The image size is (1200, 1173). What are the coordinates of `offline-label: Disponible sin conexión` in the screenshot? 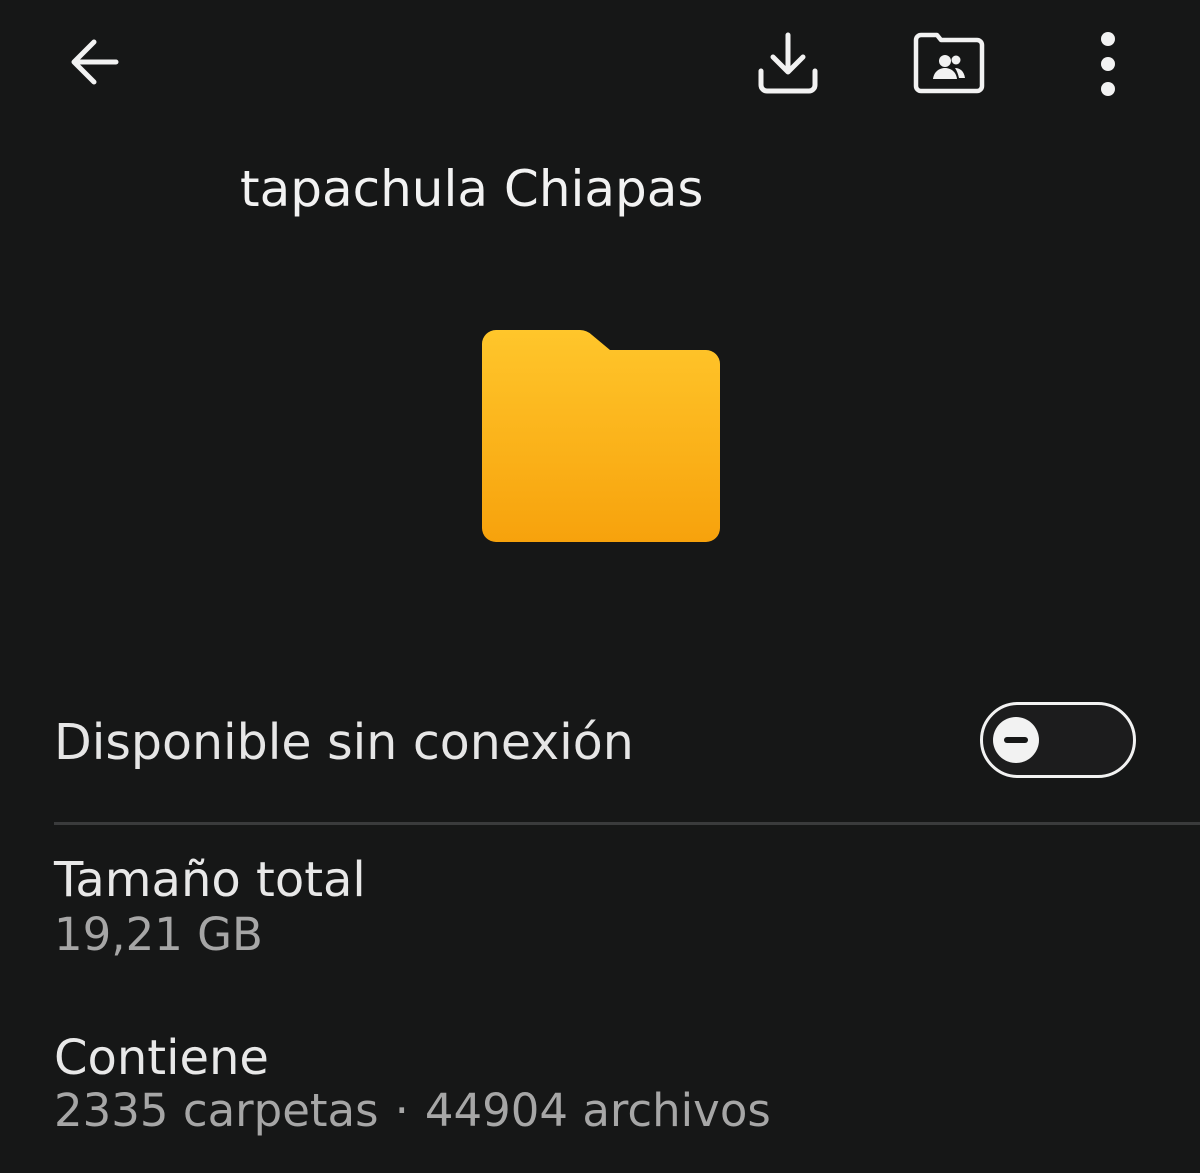 It's located at (344, 742).